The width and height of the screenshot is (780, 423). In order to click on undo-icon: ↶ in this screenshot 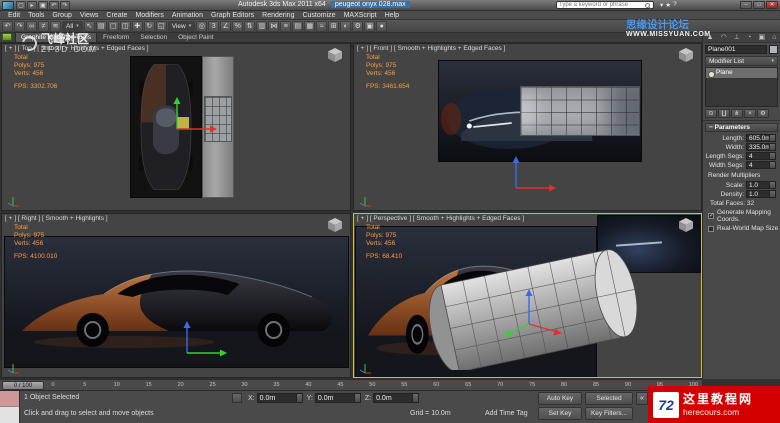, I will do `click(7, 26)`.